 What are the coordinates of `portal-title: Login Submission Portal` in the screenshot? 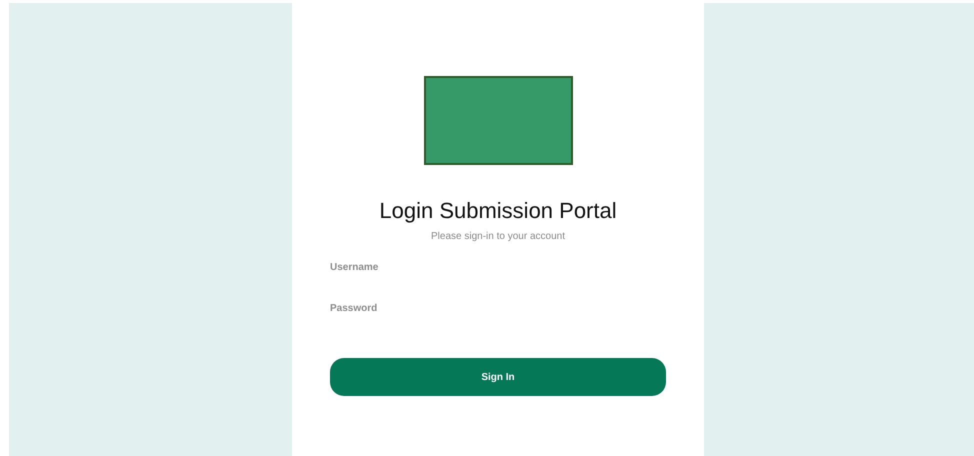 It's located at (498, 211).